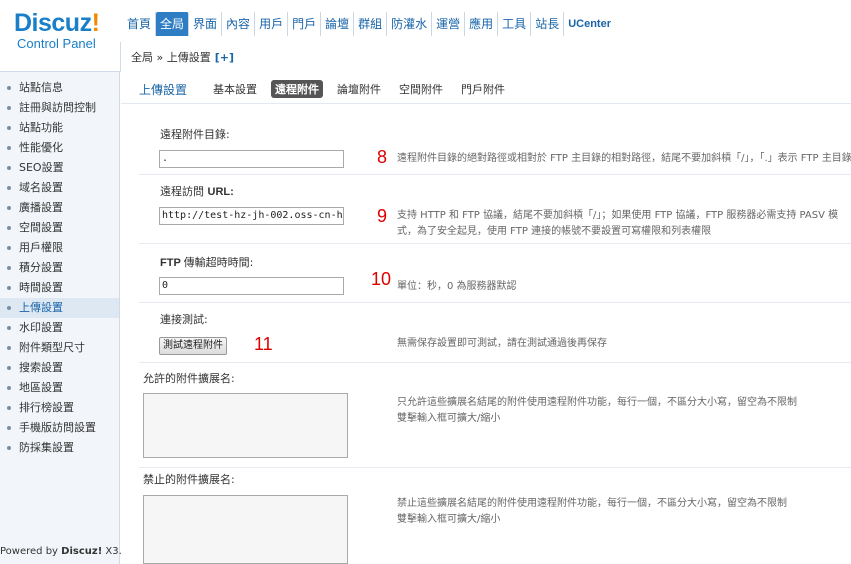 The image size is (851, 564). I want to click on sidebar-item-10: 時間設置, so click(59, 288).